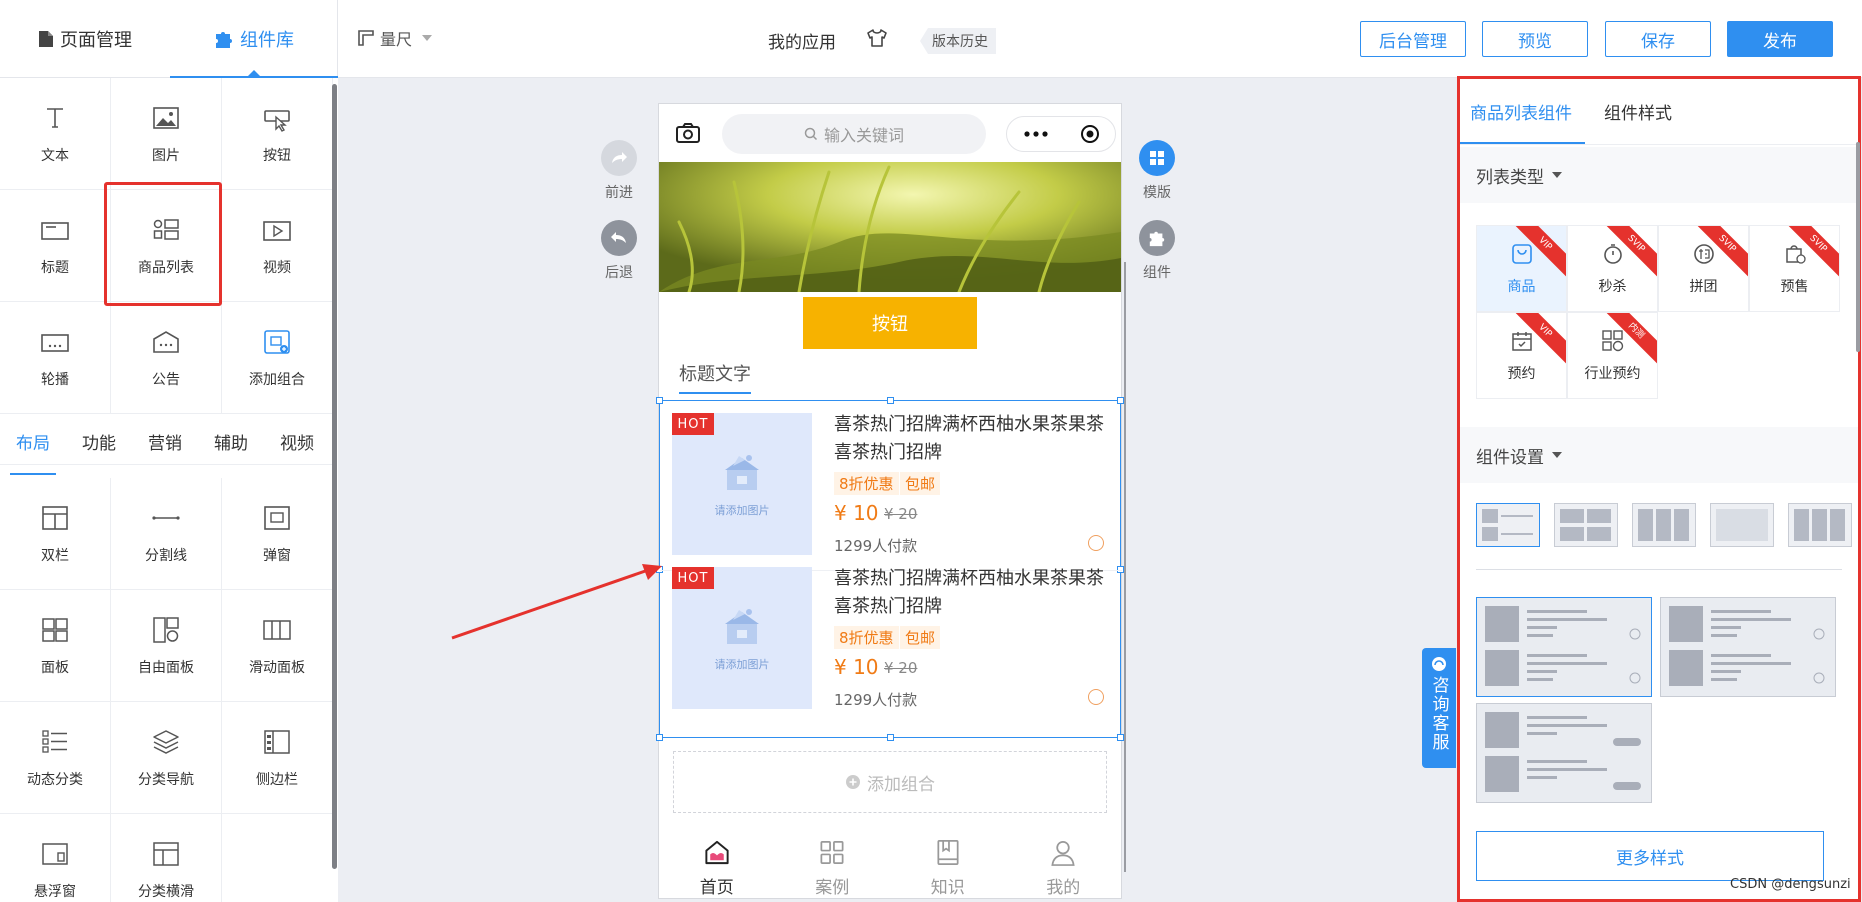 The width and height of the screenshot is (1862, 902). Describe the element at coordinates (877, 38) in the screenshot. I see `theme-shirt-icon` at that location.